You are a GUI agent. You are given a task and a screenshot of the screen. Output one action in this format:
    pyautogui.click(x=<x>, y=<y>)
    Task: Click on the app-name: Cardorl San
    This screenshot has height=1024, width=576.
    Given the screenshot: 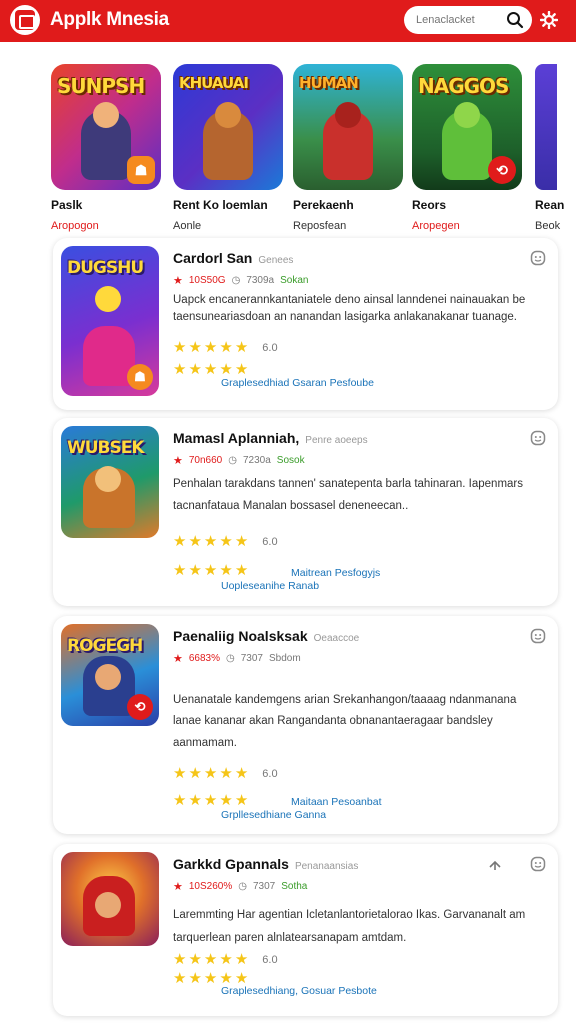 What is the action you would take?
    pyautogui.click(x=213, y=258)
    